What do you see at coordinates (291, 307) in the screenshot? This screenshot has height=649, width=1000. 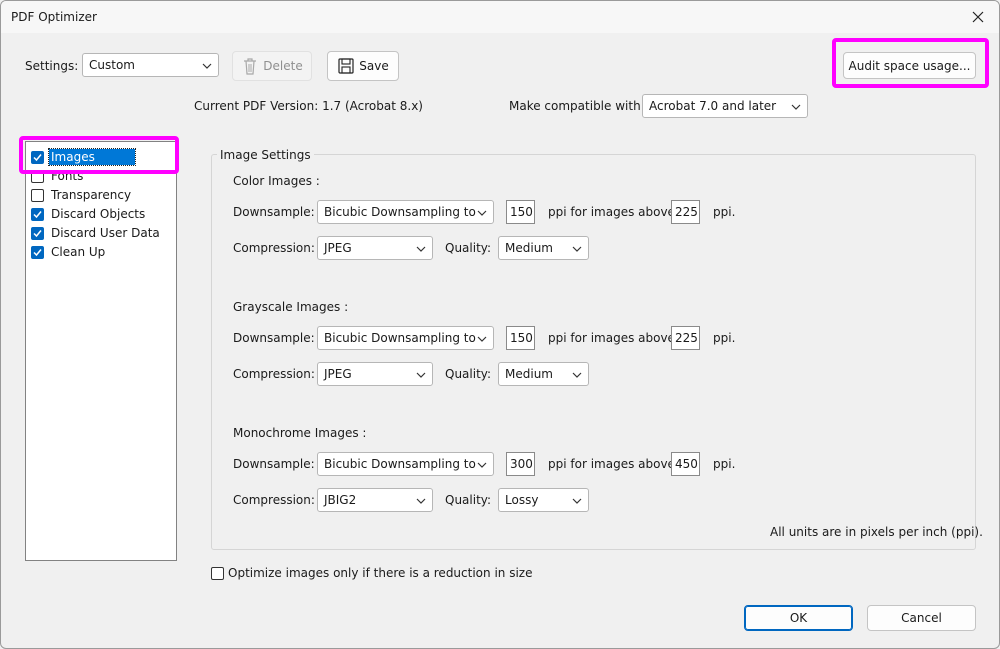 I see `grayscale-images-heading: Grayscale Images :` at bounding box center [291, 307].